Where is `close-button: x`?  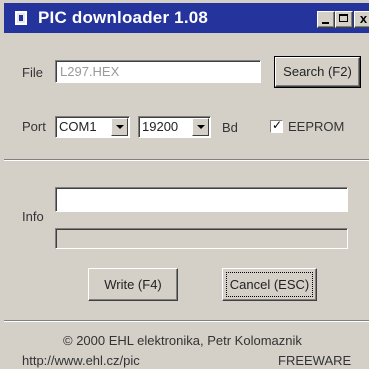
close-button: x is located at coordinates (361, 19).